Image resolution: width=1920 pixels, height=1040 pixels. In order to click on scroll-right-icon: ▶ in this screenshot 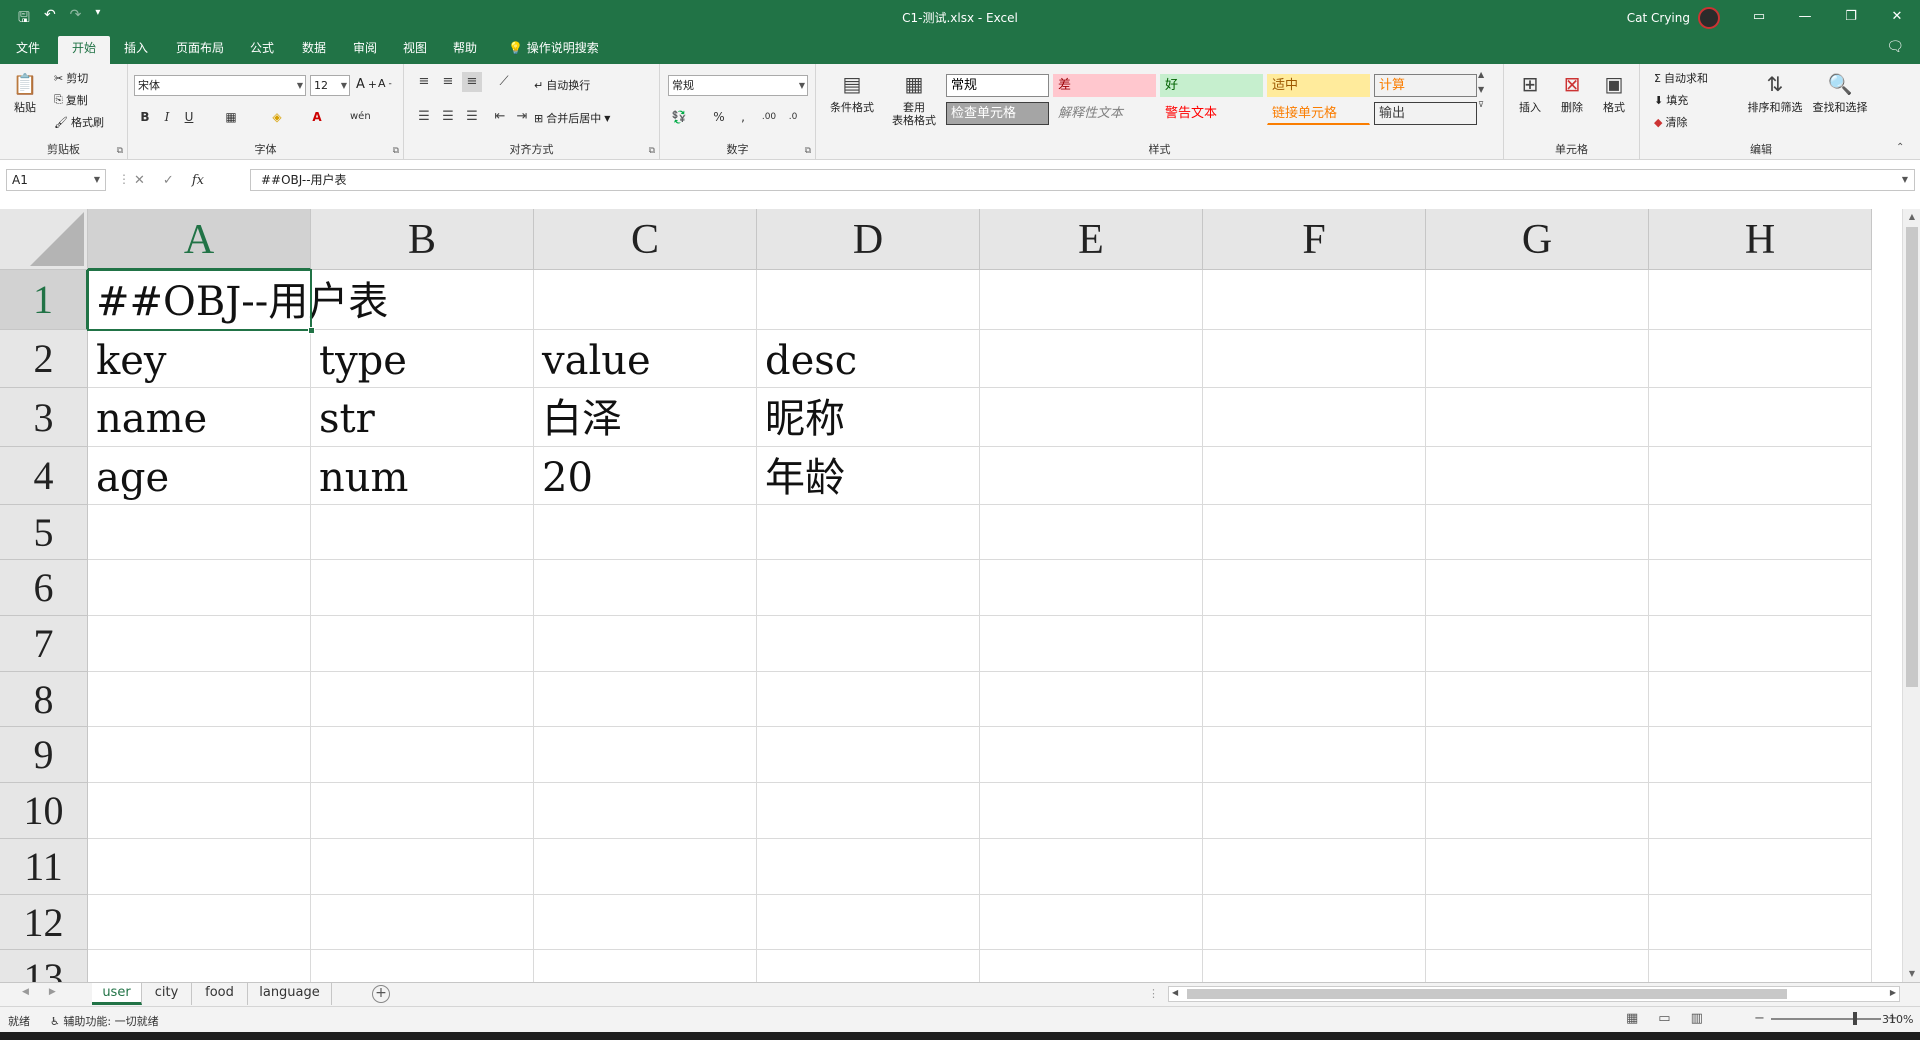, I will do `click(1893, 992)`.